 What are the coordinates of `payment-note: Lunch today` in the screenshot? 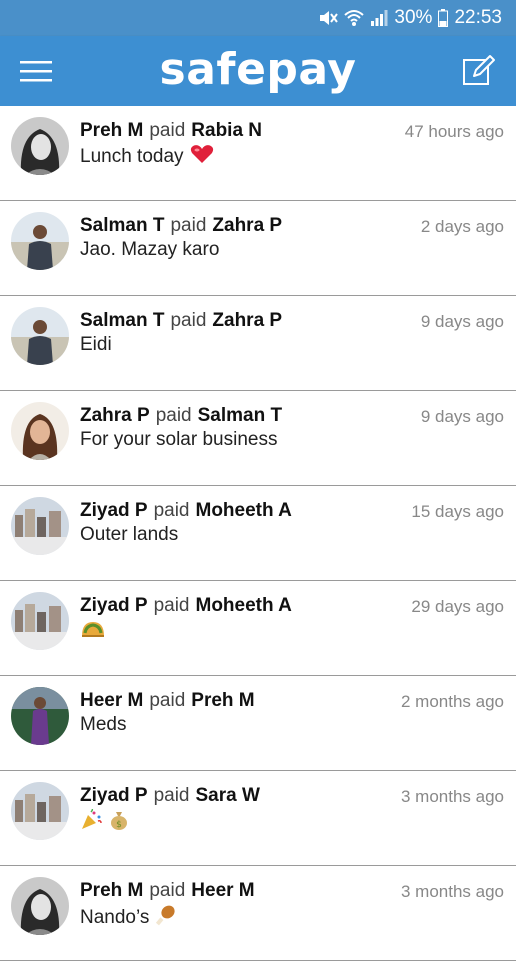 It's located at (147, 157).